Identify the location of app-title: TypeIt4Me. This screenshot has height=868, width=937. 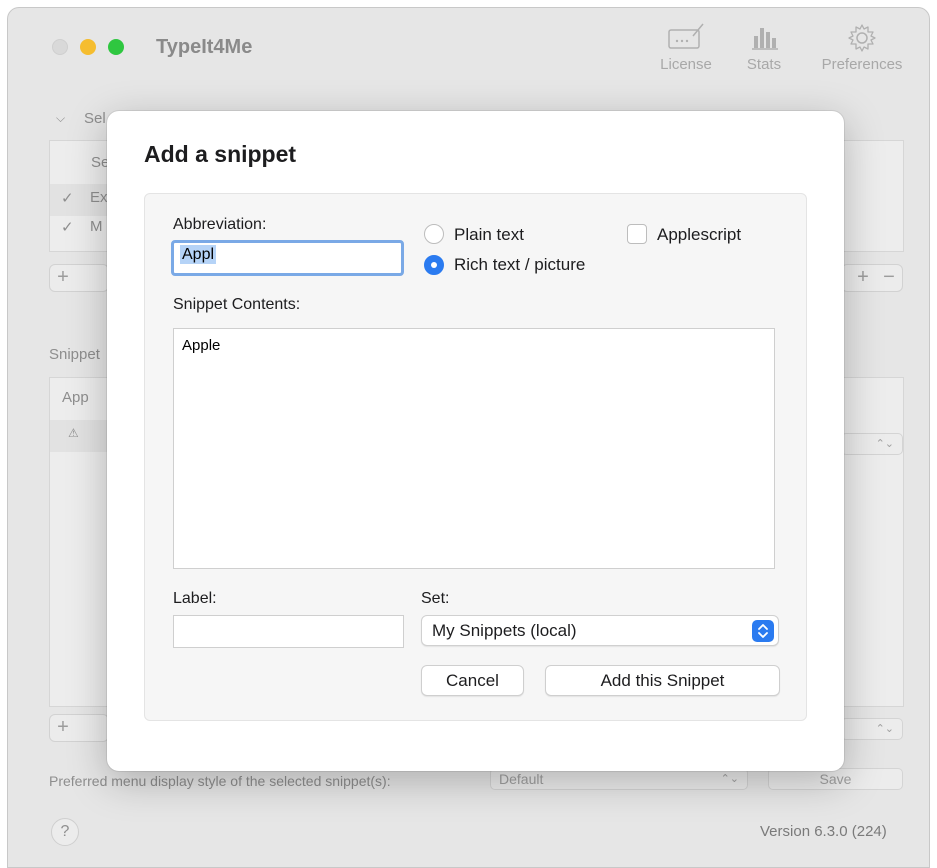
(204, 47).